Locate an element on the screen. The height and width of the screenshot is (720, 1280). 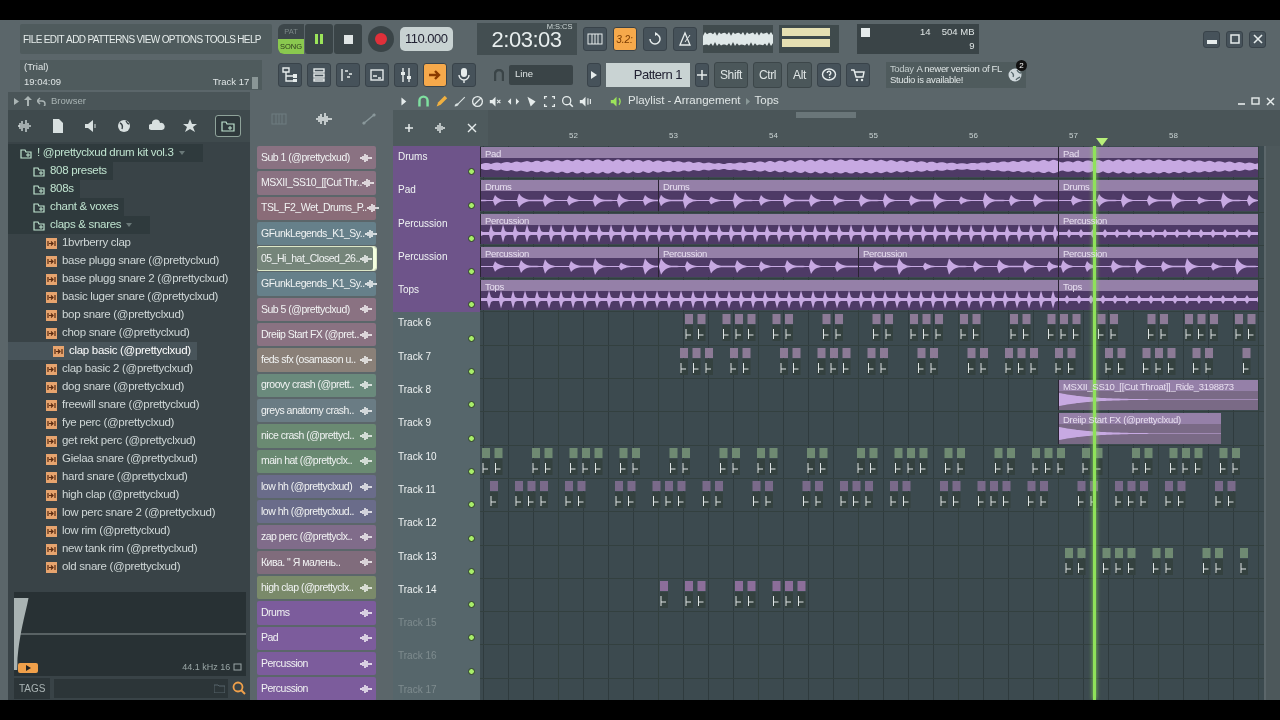
sample-list-item: base plugg snare (@prettyclxud) is located at coordinates (117, 261).